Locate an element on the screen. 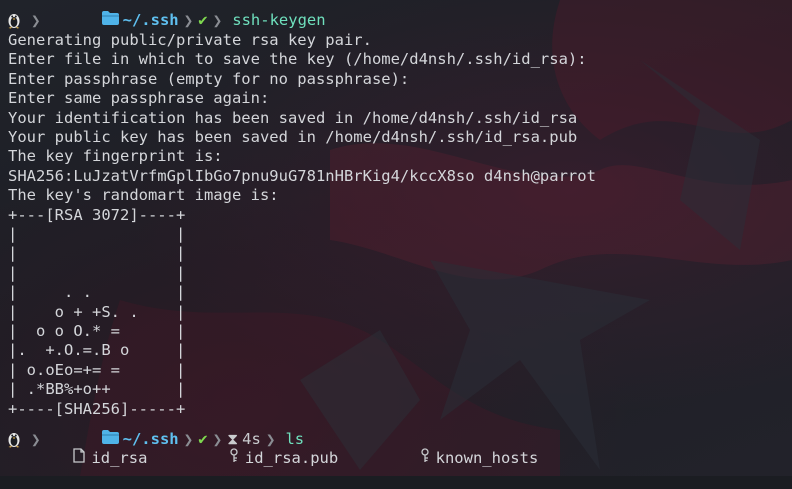 This screenshot has height=489, width=792. output-line: The key's randomart image is: is located at coordinates (143, 195).